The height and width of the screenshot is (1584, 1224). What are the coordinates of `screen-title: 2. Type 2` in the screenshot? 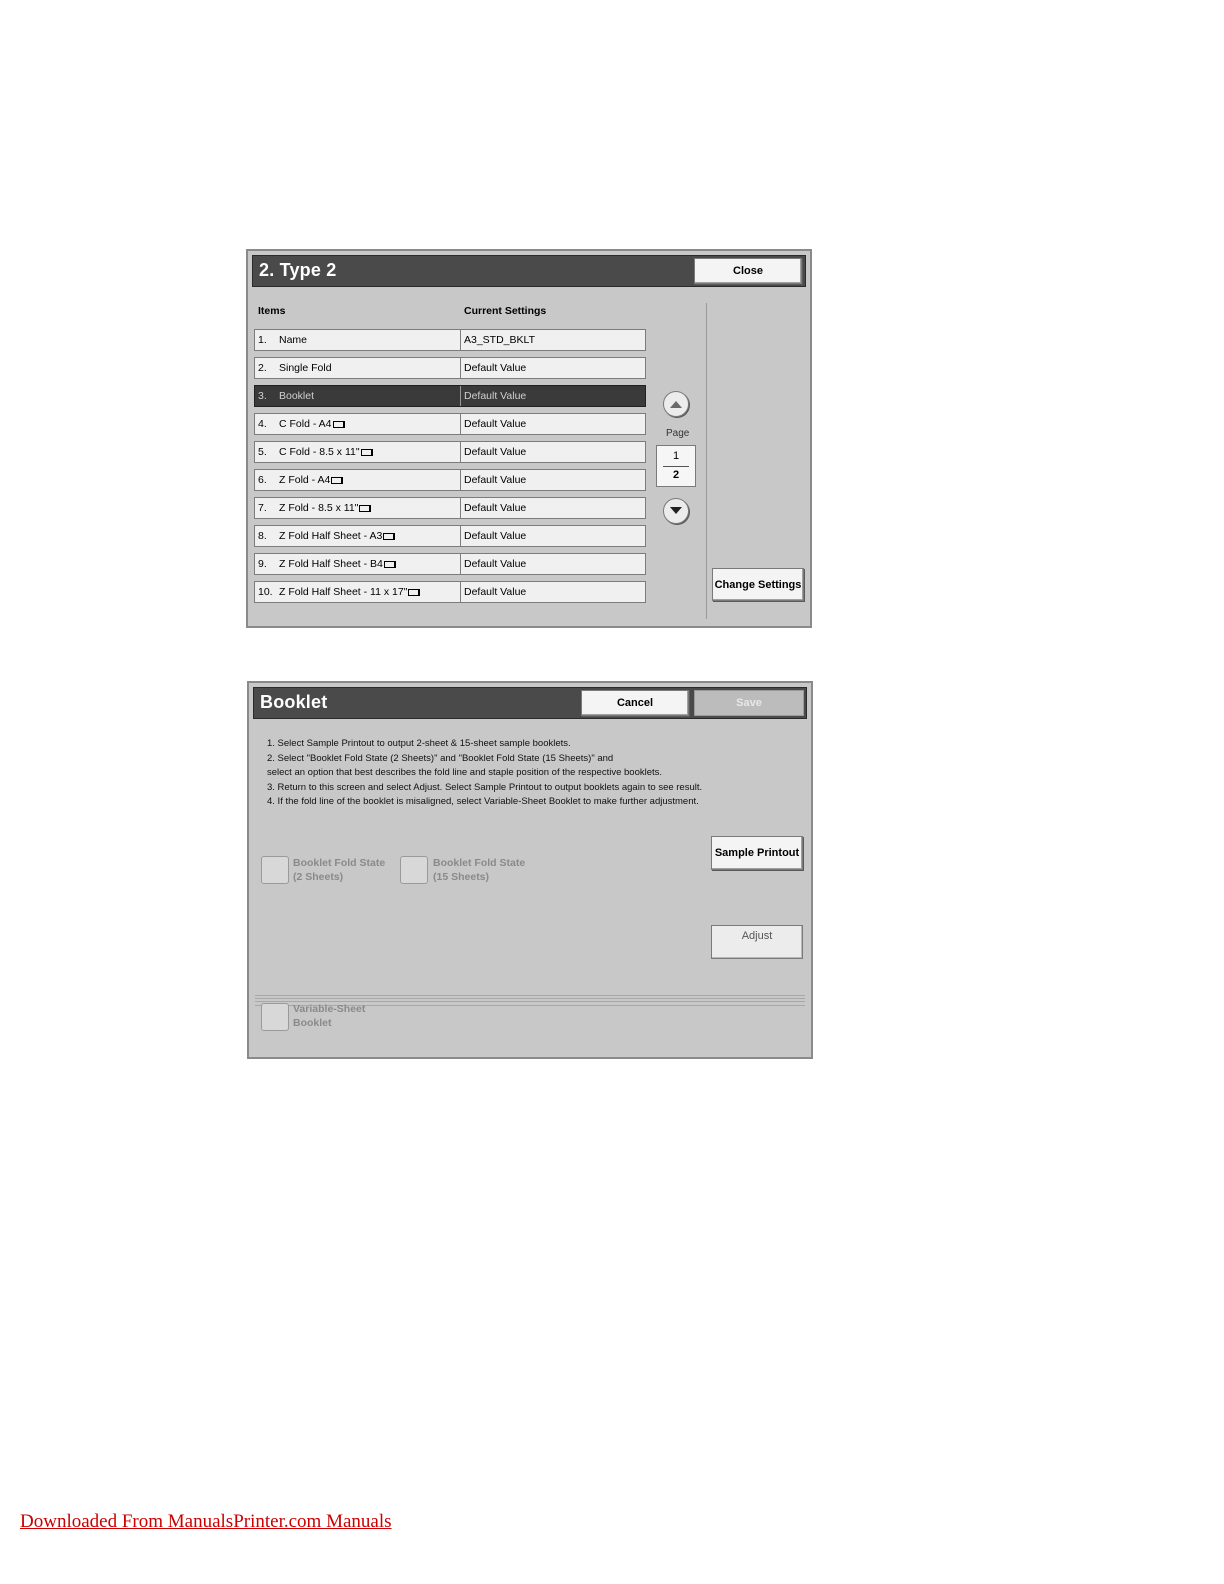 It's located at (298, 270).